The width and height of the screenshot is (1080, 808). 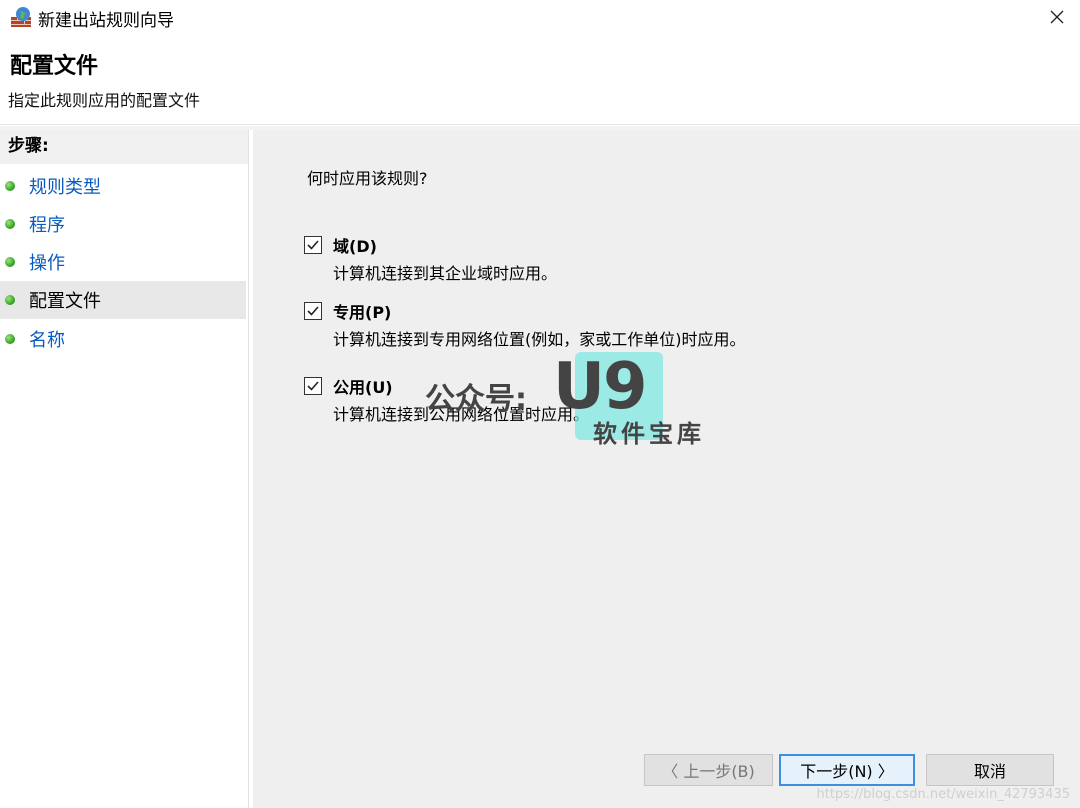 I want to click on url-watermark: https://blog.csdn.net/weixin_42793435, so click(x=943, y=794).